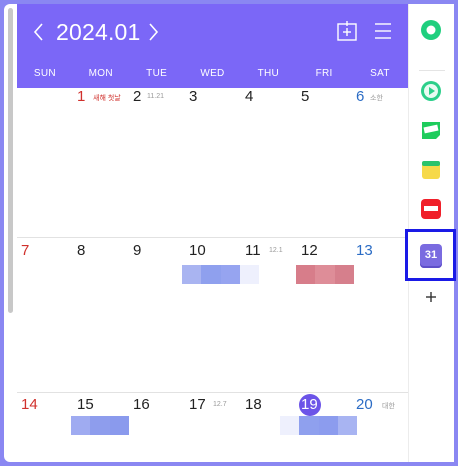 This screenshot has height=466, width=458. Describe the element at coordinates (10, 160) in the screenshot. I see `scrollbar` at that location.